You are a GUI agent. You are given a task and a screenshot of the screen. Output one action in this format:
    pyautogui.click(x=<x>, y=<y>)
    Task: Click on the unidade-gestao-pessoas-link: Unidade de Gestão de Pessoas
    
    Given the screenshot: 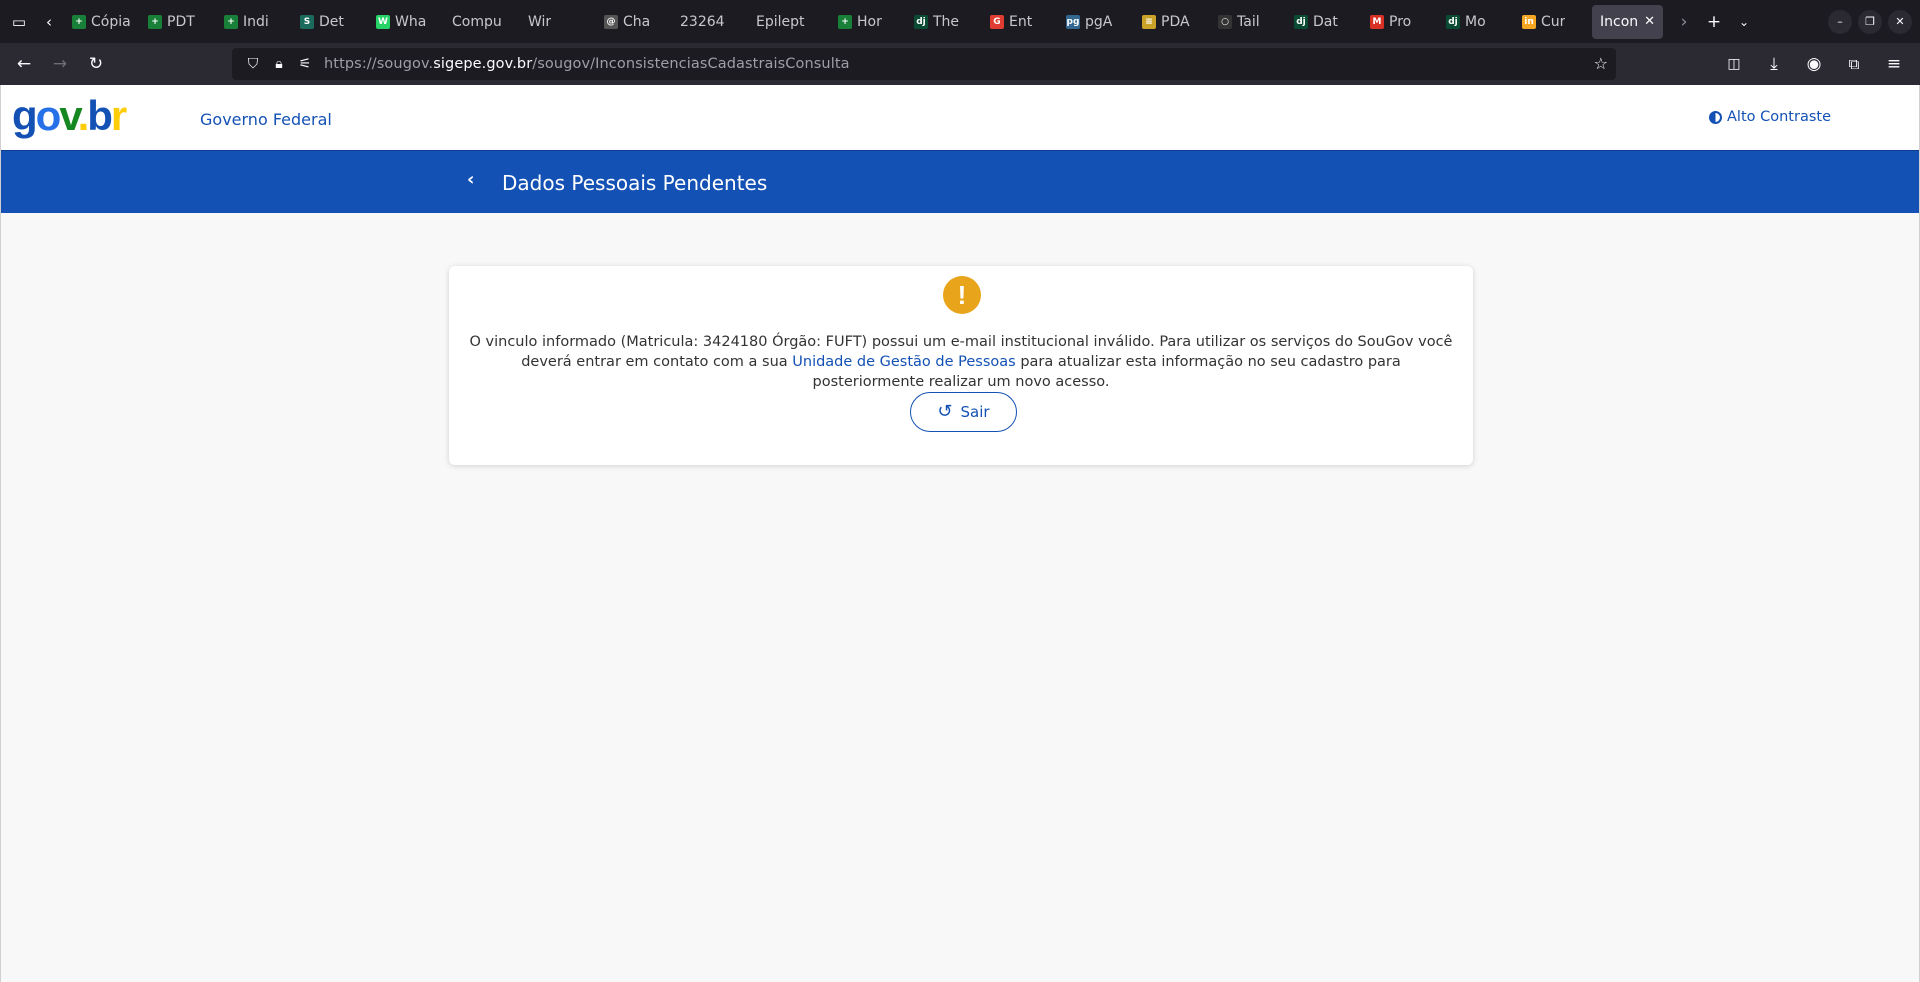 What is the action you would take?
    pyautogui.click(x=903, y=362)
    